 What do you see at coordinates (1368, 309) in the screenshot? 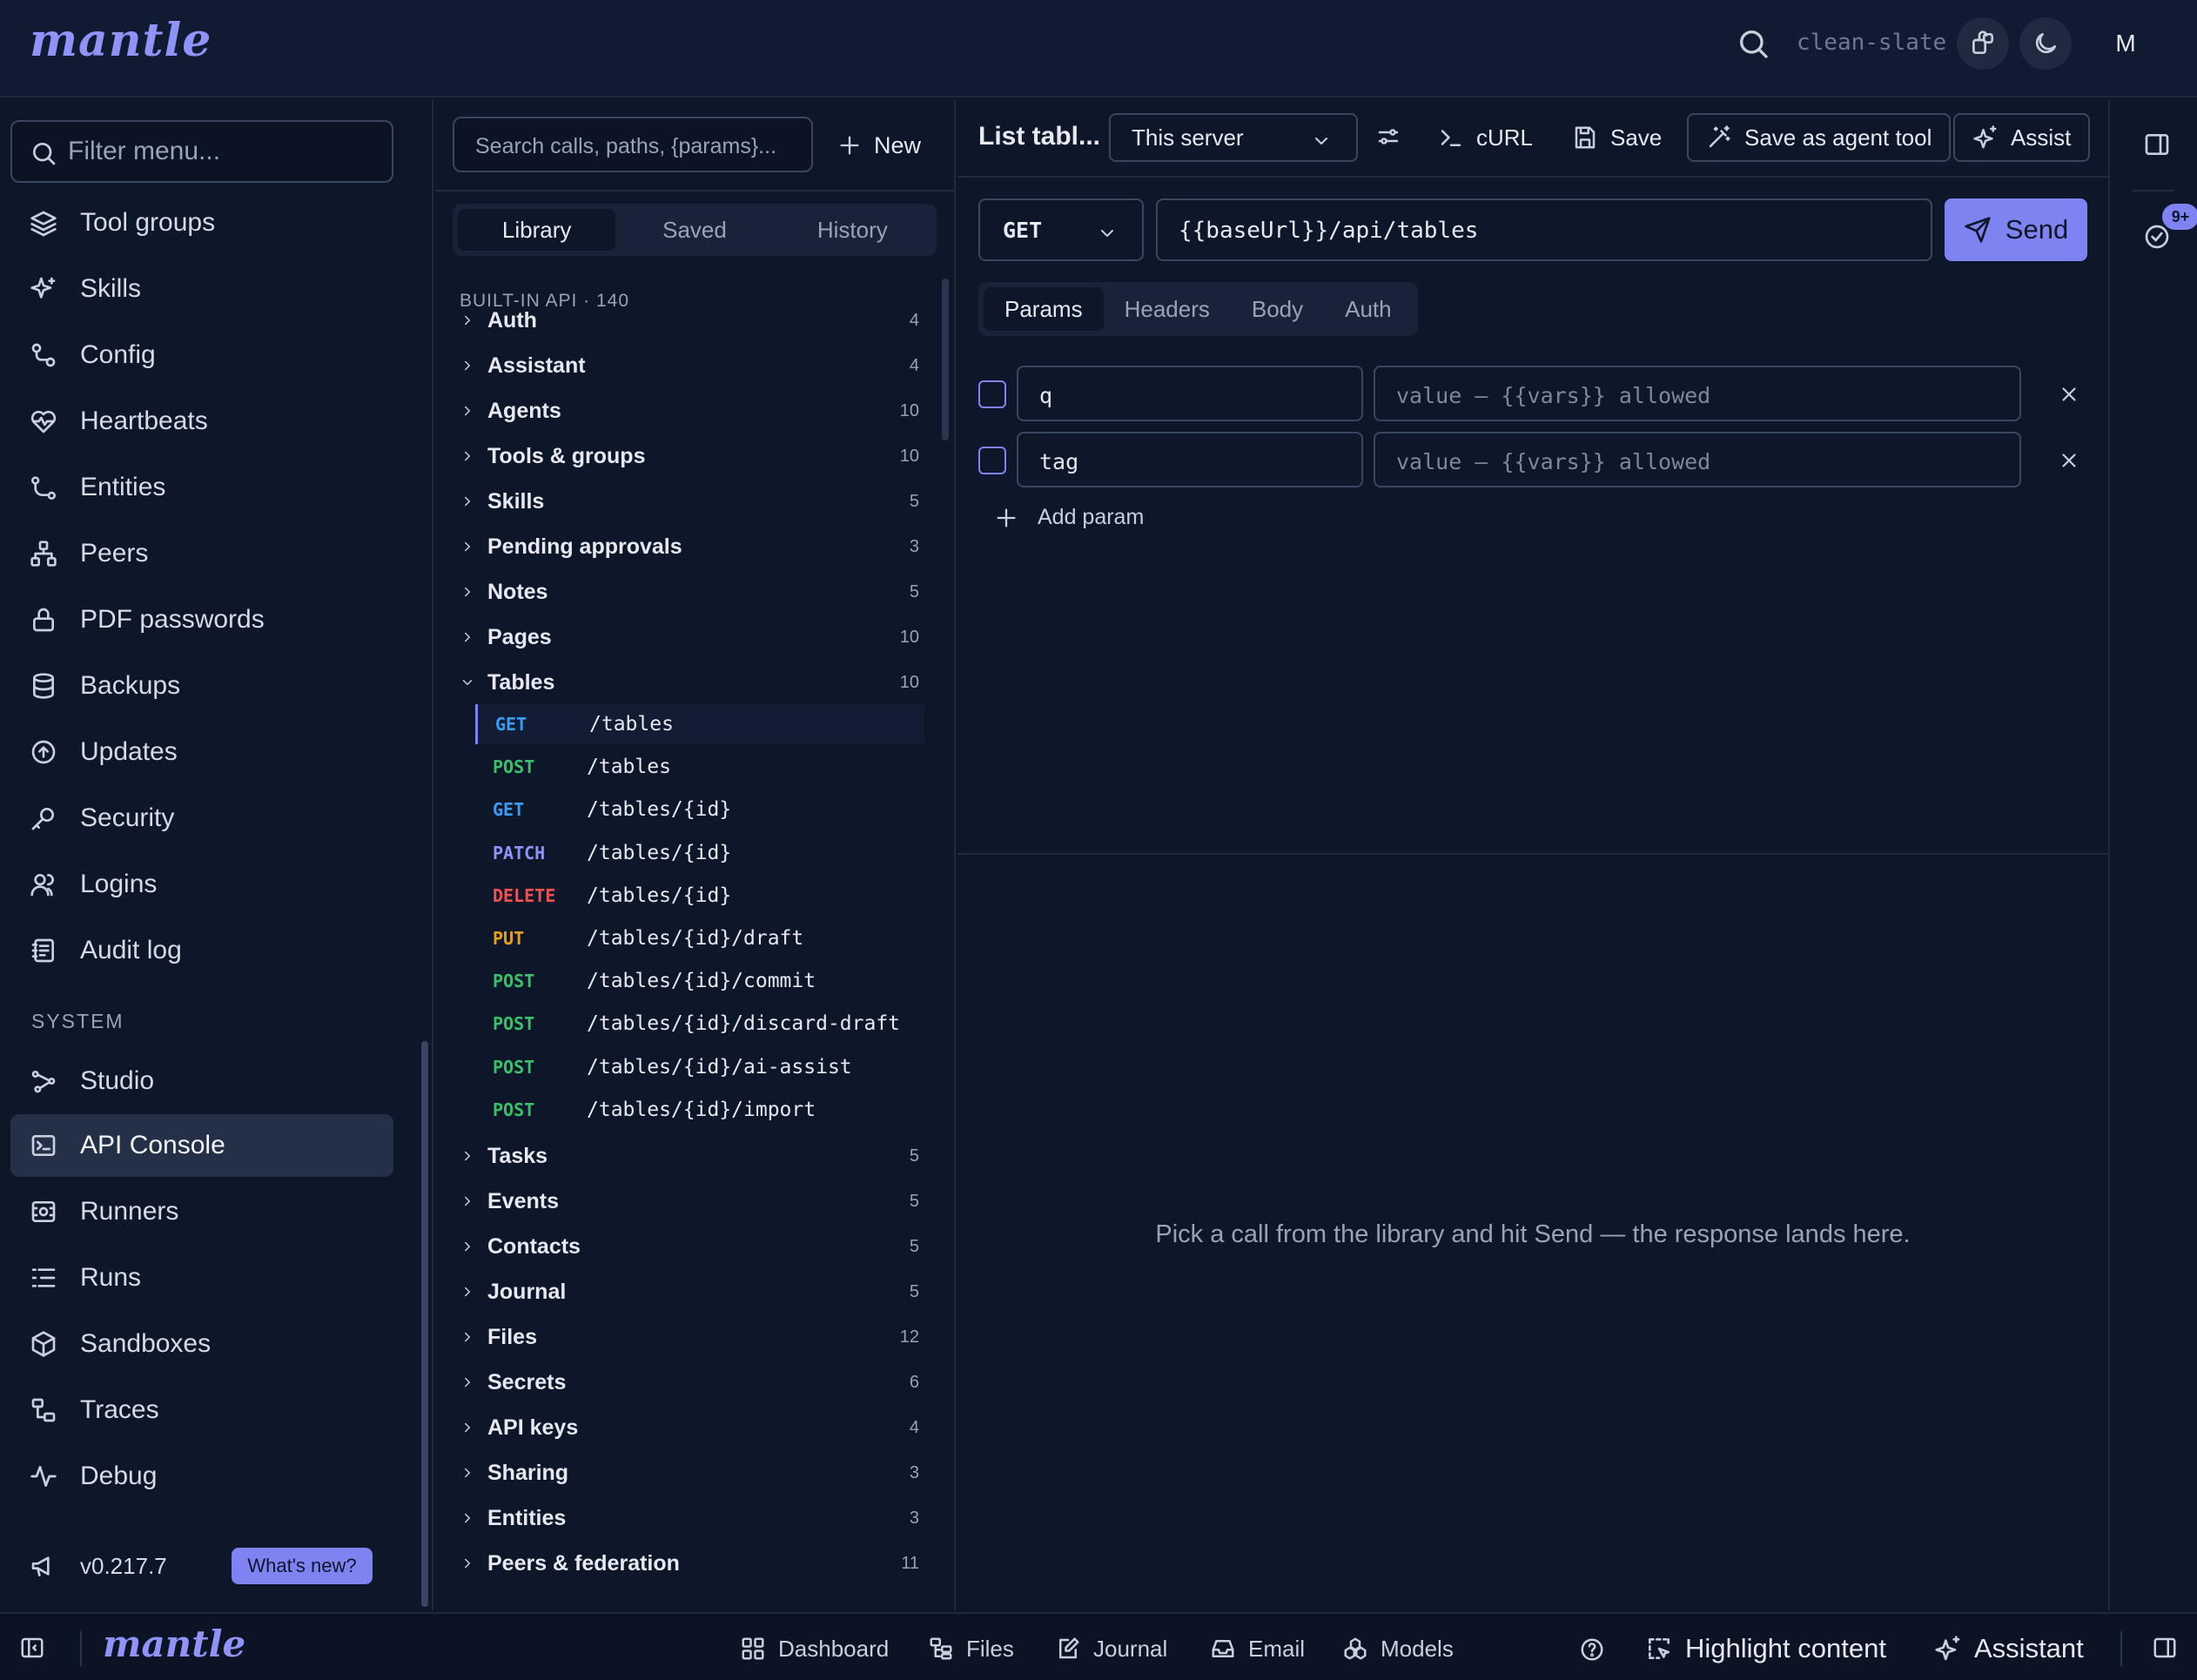
I see `tab-auth: Auth` at bounding box center [1368, 309].